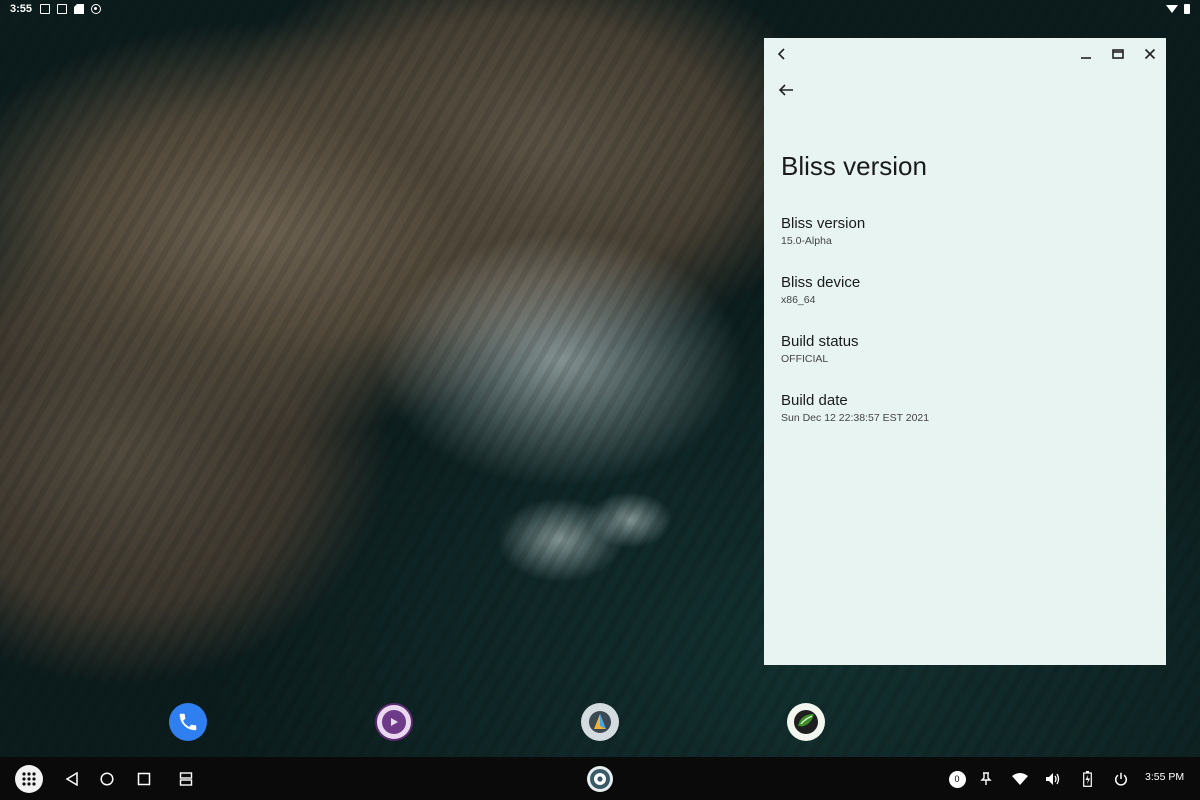 The height and width of the screenshot is (800, 1200). What do you see at coordinates (806, 722) in the screenshot?
I see `sprout-app-icon` at bounding box center [806, 722].